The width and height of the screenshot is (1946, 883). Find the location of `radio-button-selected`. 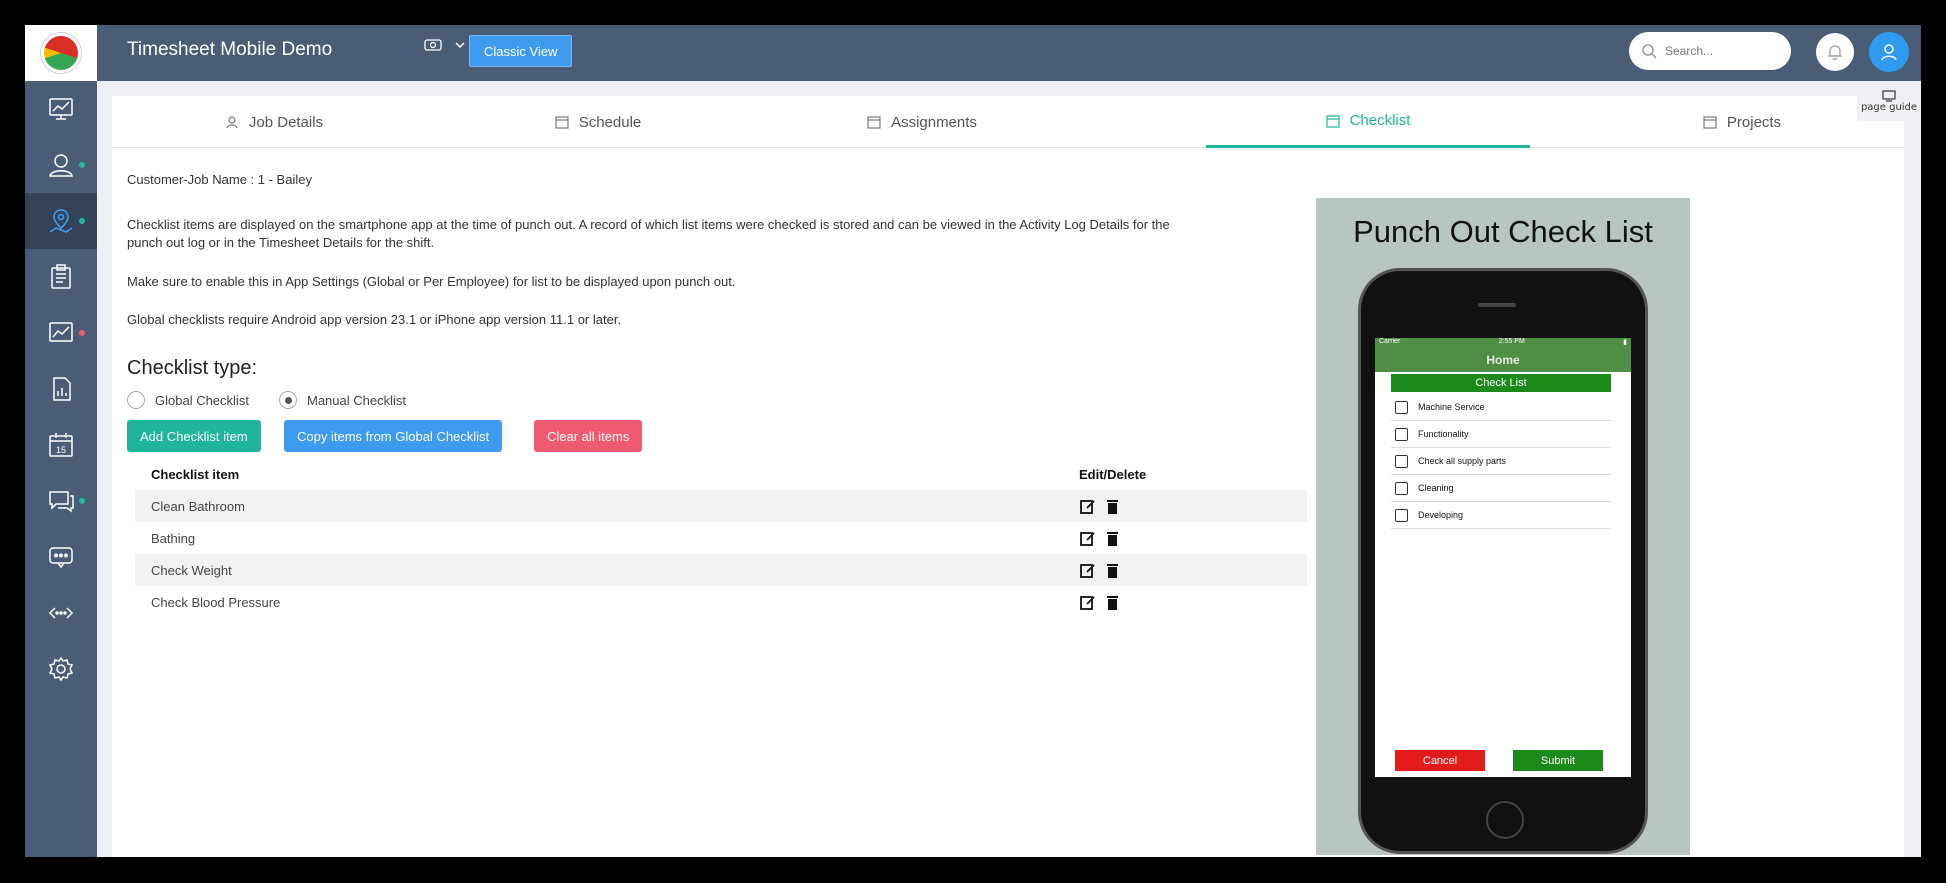

radio-button-selected is located at coordinates (288, 400).